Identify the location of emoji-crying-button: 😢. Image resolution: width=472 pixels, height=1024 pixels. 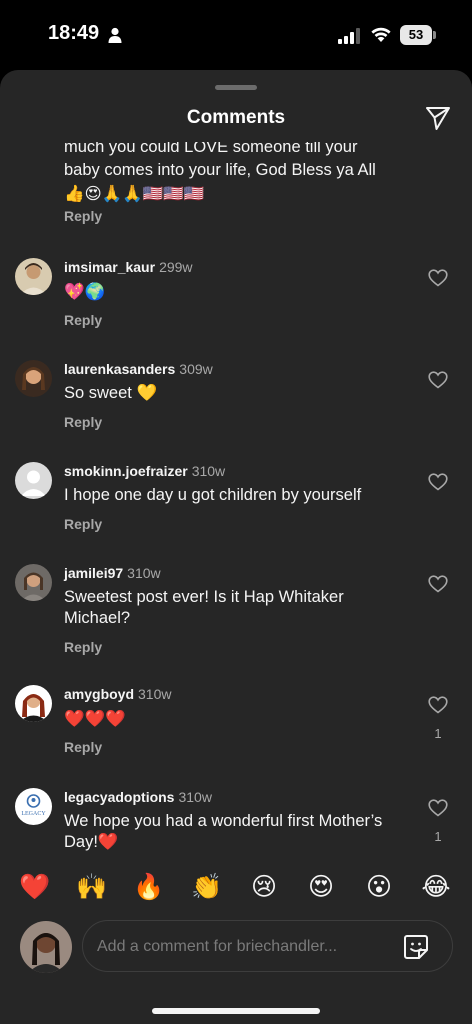
(264, 887).